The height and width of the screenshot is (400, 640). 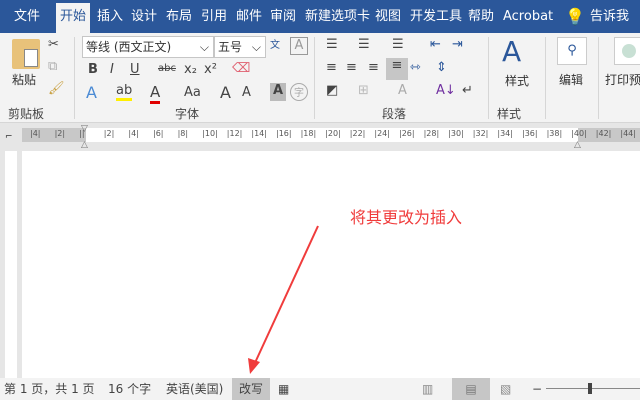 What do you see at coordinates (129, 389) in the screenshot?
I see `word-count: 16 个字` at bounding box center [129, 389].